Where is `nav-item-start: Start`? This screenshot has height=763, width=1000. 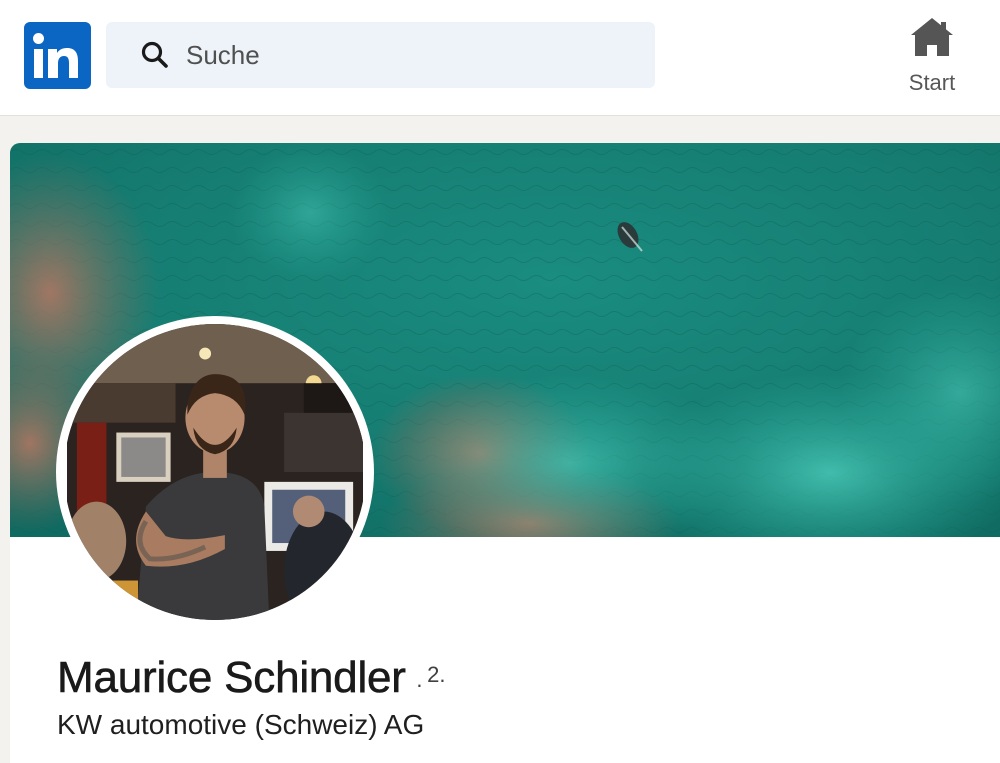
nav-item-start: Start is located at coordinates (932, 59).